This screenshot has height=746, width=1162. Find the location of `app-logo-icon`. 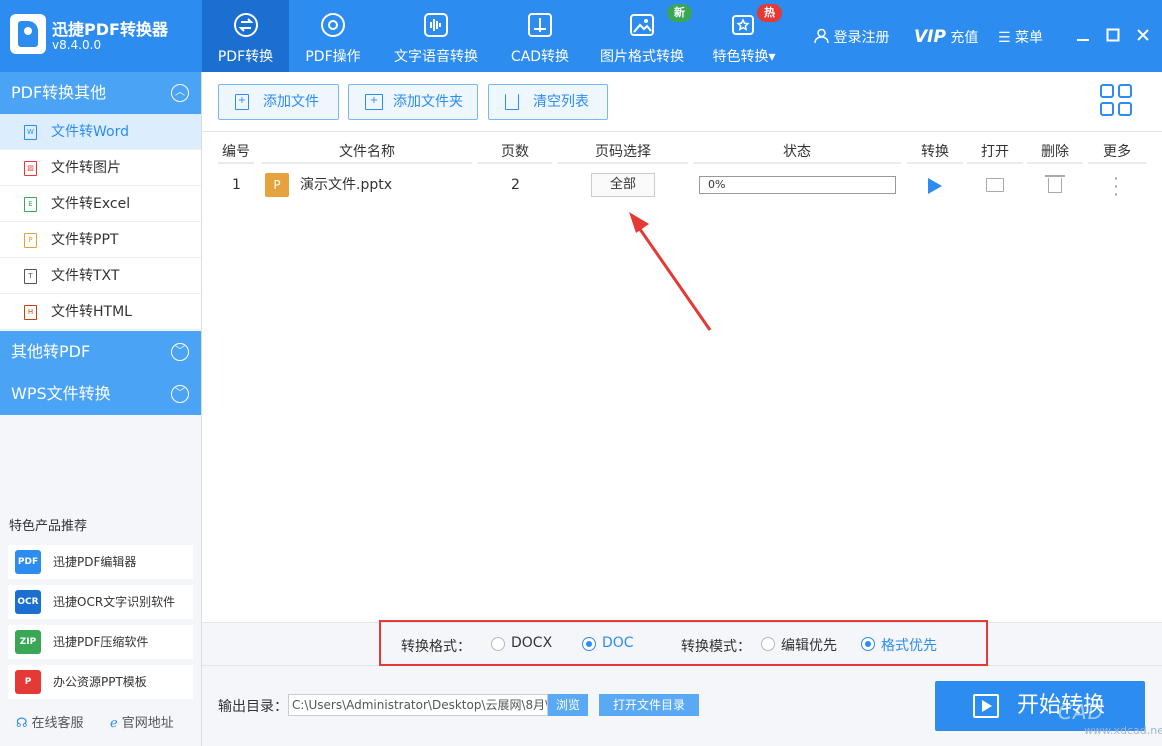

app-logo-icon is located at coordinates (28, 34).